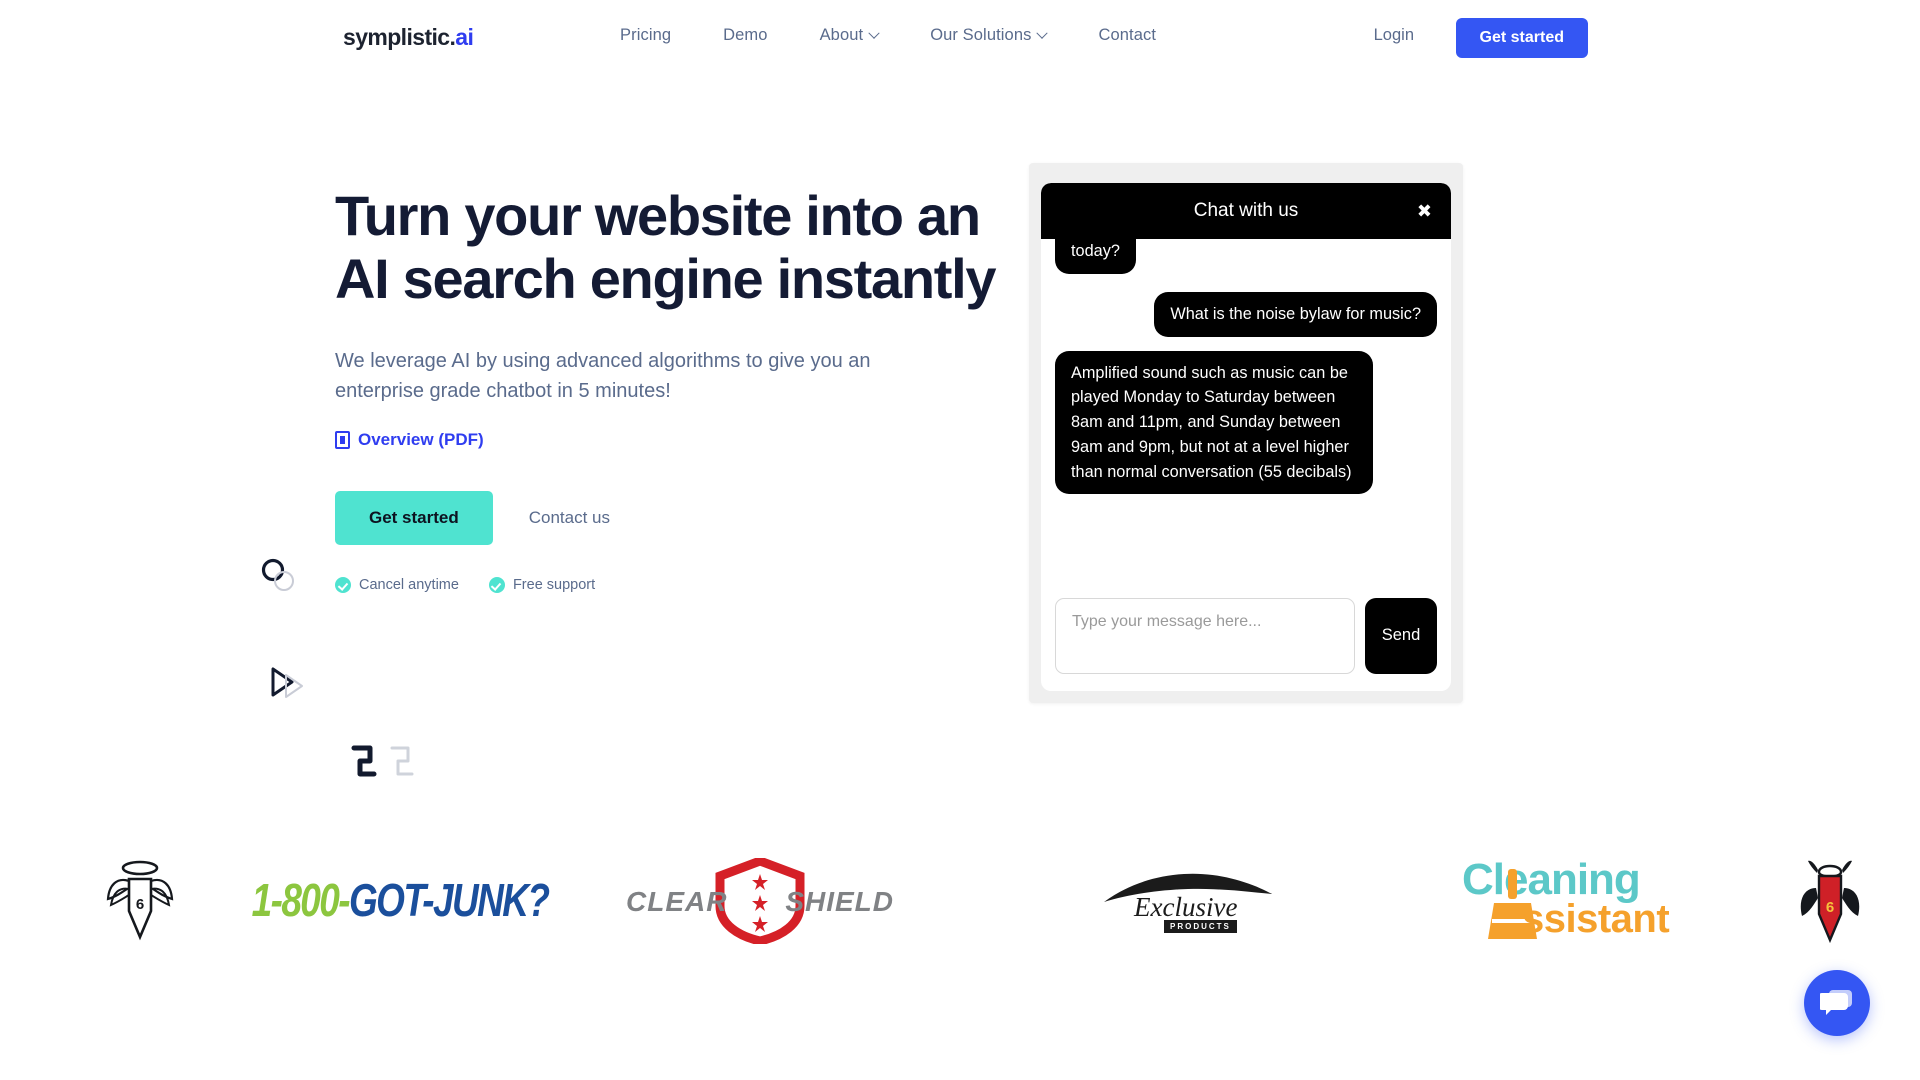 This screenshot has width=1920, height=1080. What do you see at coordinates (1424, 211) in the screenshot?
I see `close-icon: ✖` at bounding box center [1424, 211].